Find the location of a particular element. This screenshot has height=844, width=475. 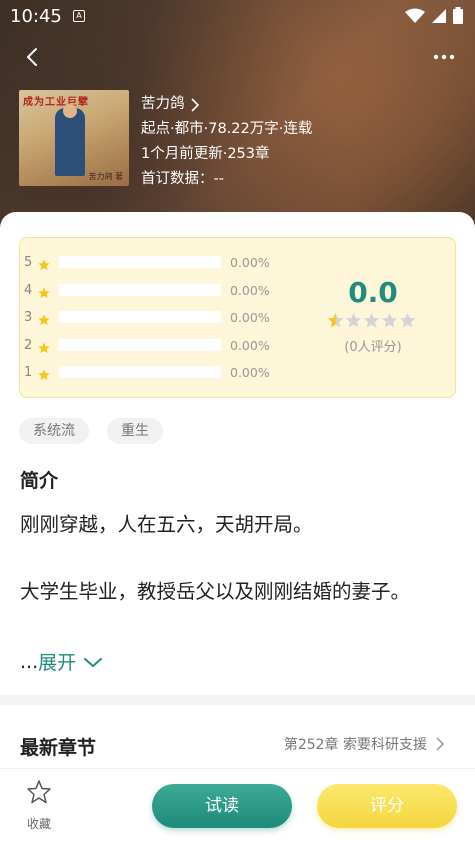

first-sub-data: 首订数据：-- is located at coordinates (182, 179).